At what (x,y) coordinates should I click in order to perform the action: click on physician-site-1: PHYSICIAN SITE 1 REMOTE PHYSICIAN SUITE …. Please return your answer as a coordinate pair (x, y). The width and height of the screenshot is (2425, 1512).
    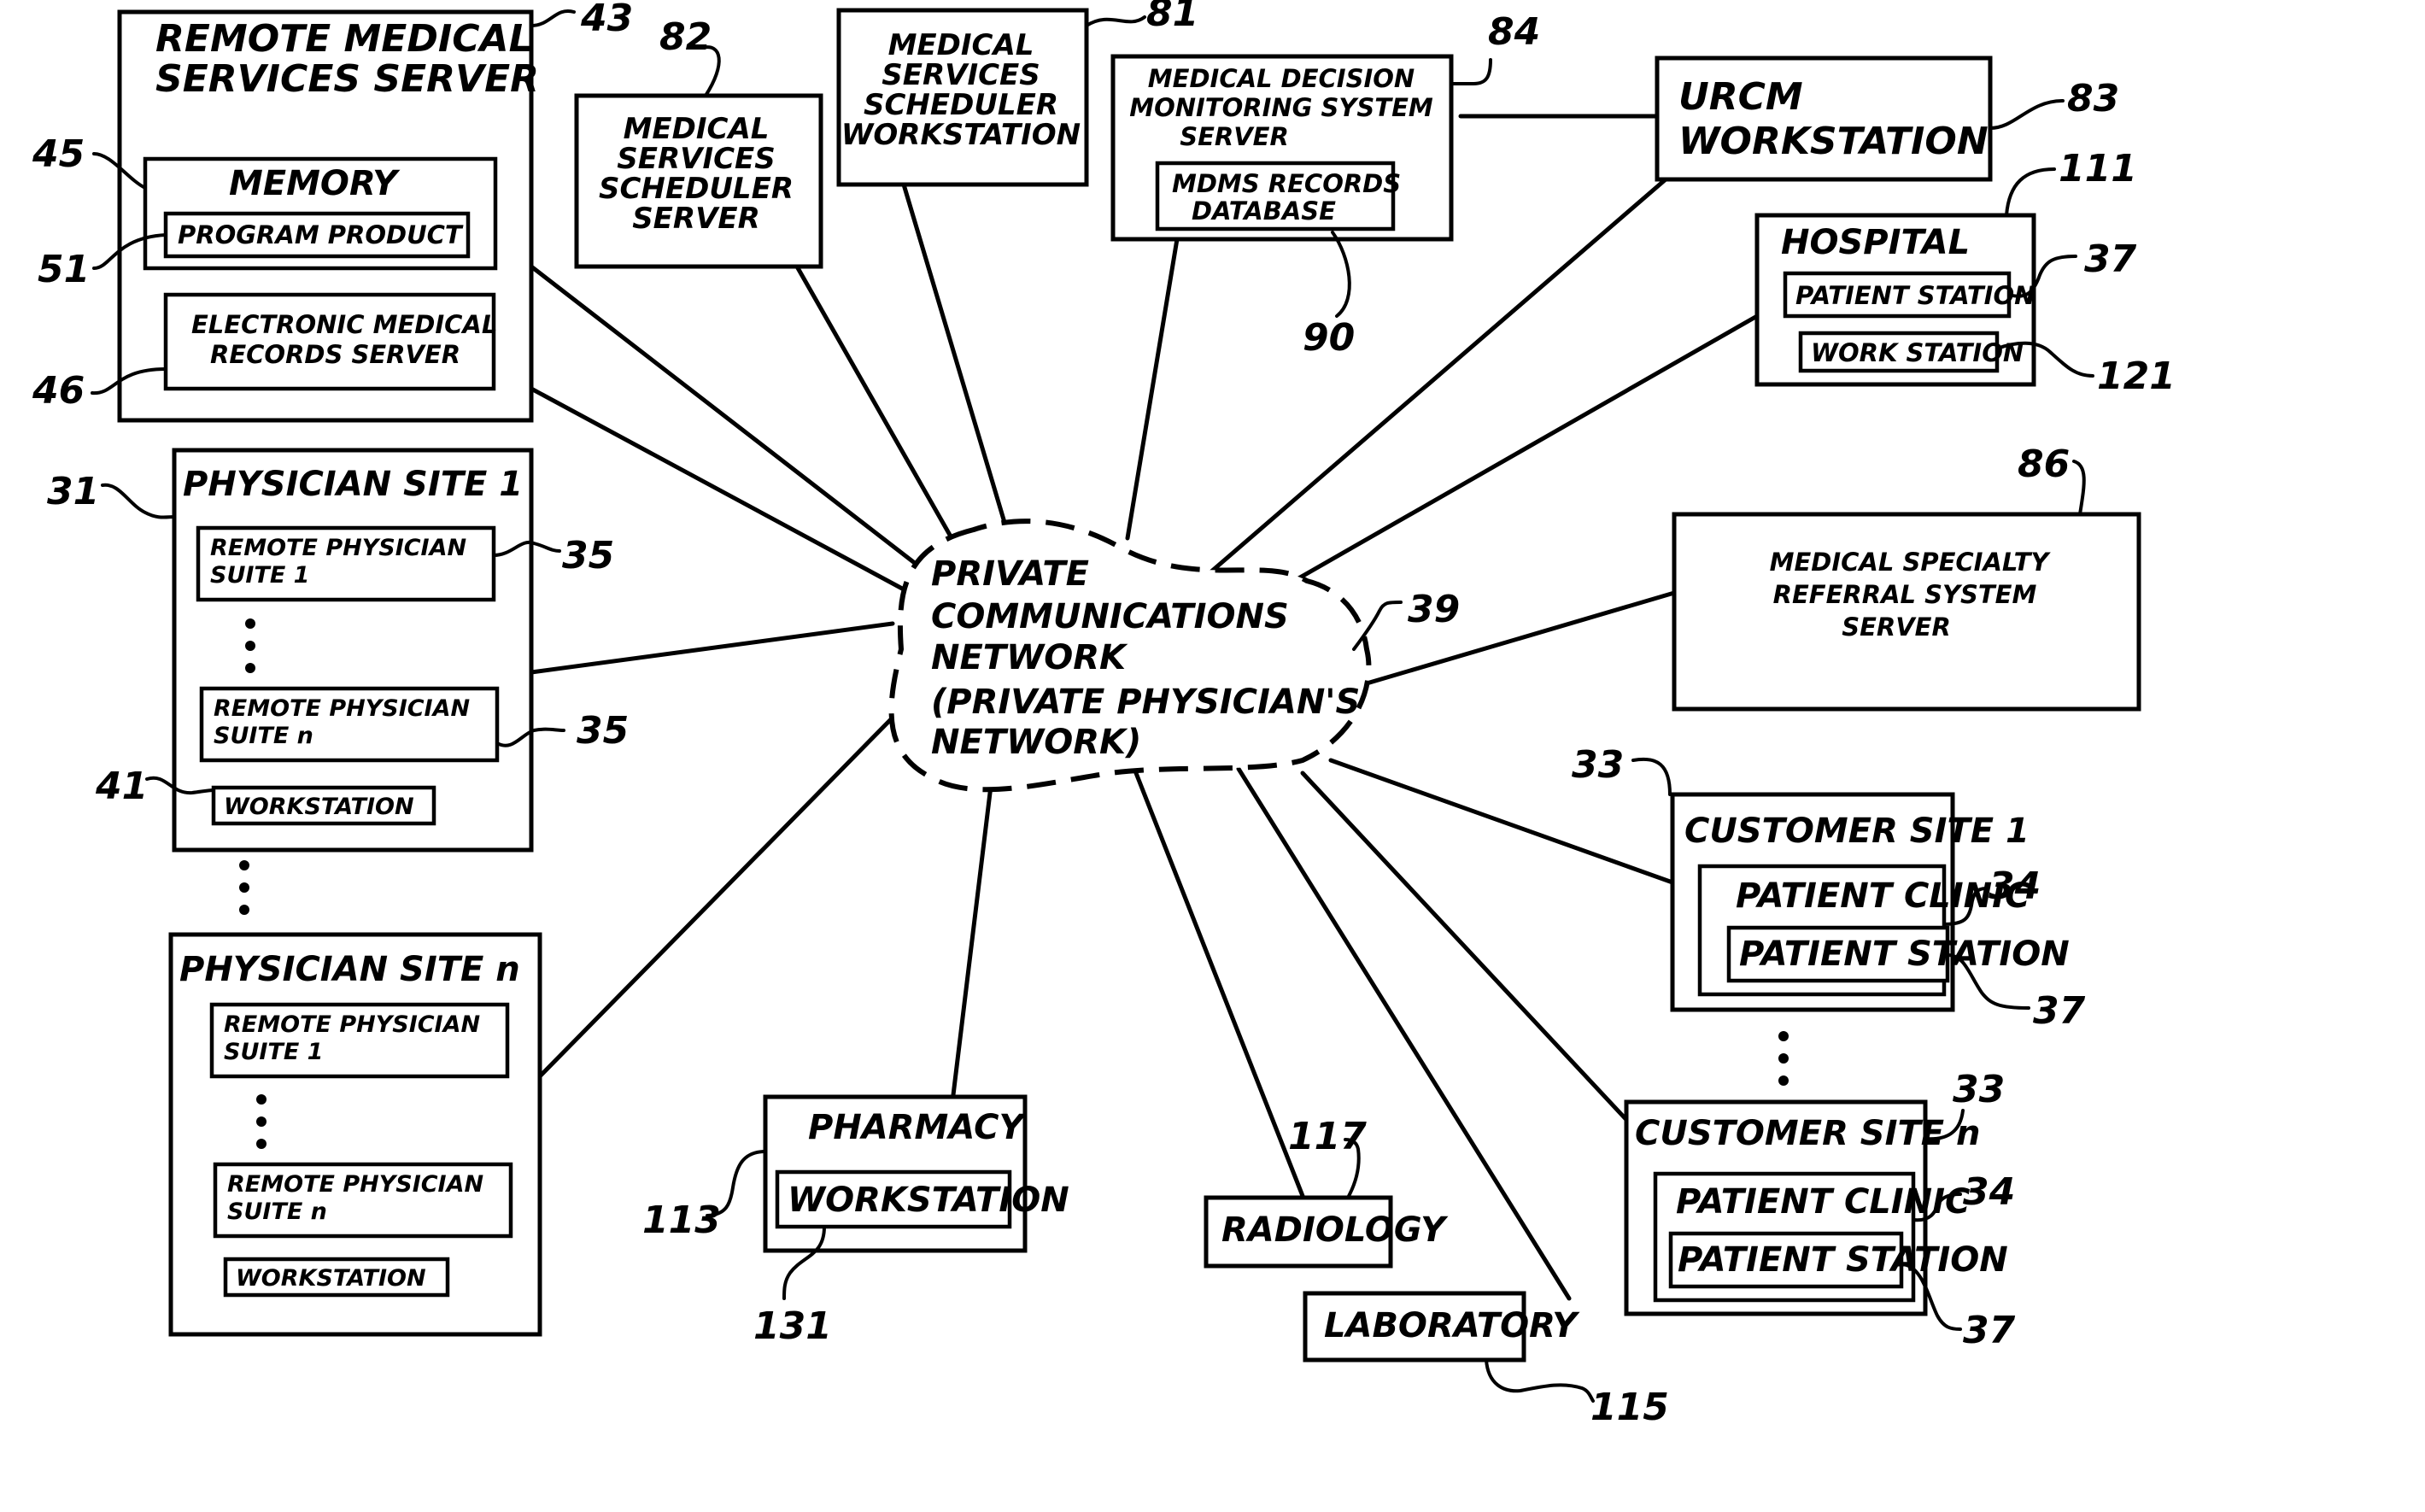
    Looking at the image, I should click on (338, 650).